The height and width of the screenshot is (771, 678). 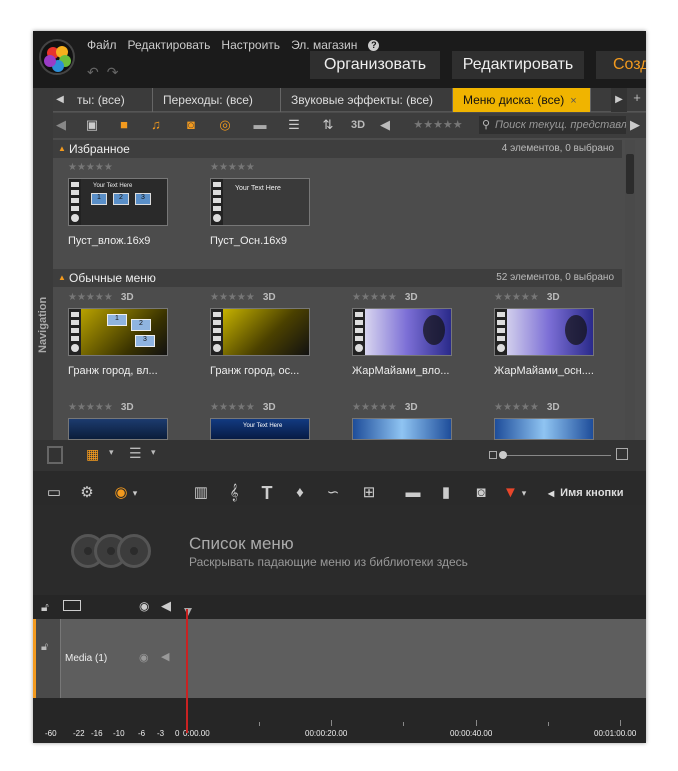 I want to click on tab-disc-menus: Меню диска: (все) ×, so click(x=522, y=100).